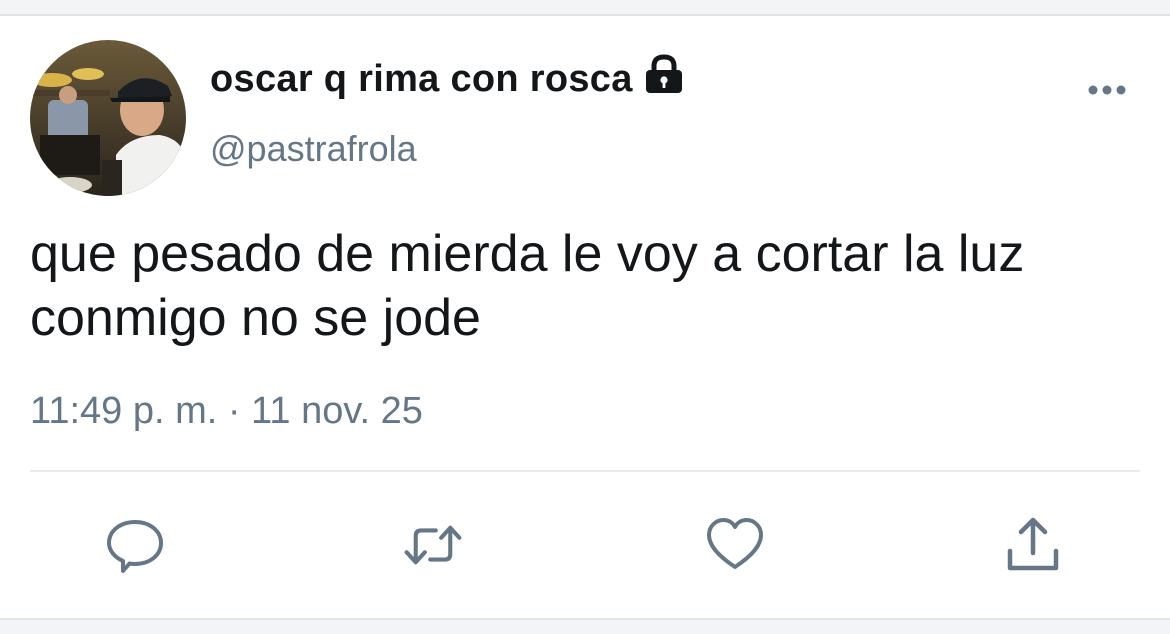 Image resolution: width=1170 pixels, height=634 pixels. I want to click on avatar-photo, so click(108, 118).